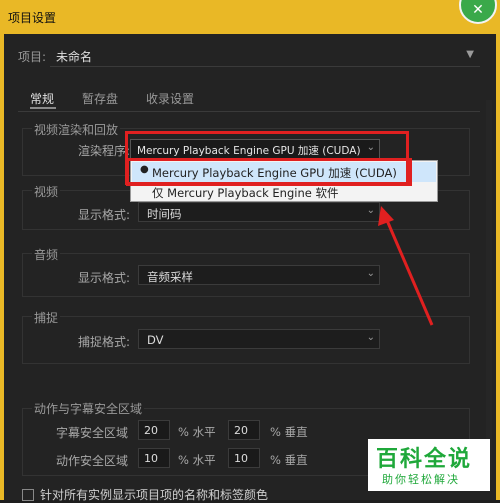  I want to click on watermark-logo: 百科全说 助你轻松解决, so click(429, 465).